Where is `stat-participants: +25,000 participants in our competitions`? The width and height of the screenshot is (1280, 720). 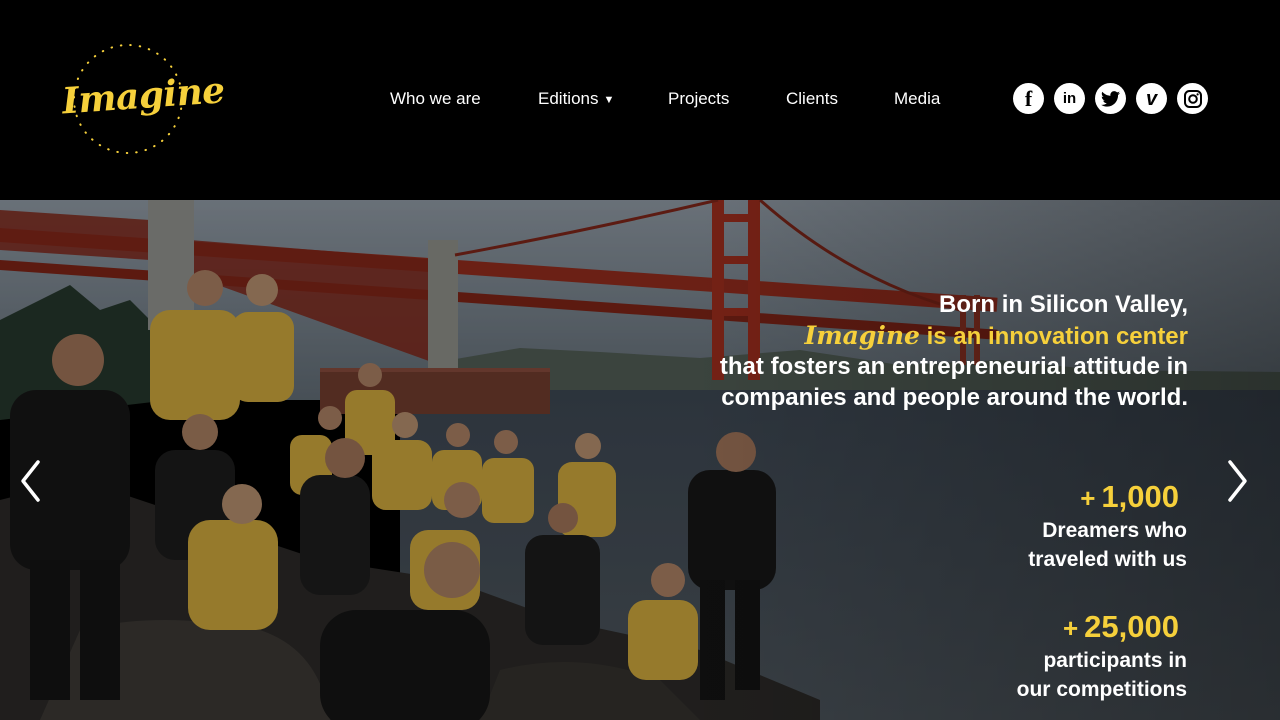 stat-participants: +25,000 participants in our competitions is located at coordinates (1102, 656).